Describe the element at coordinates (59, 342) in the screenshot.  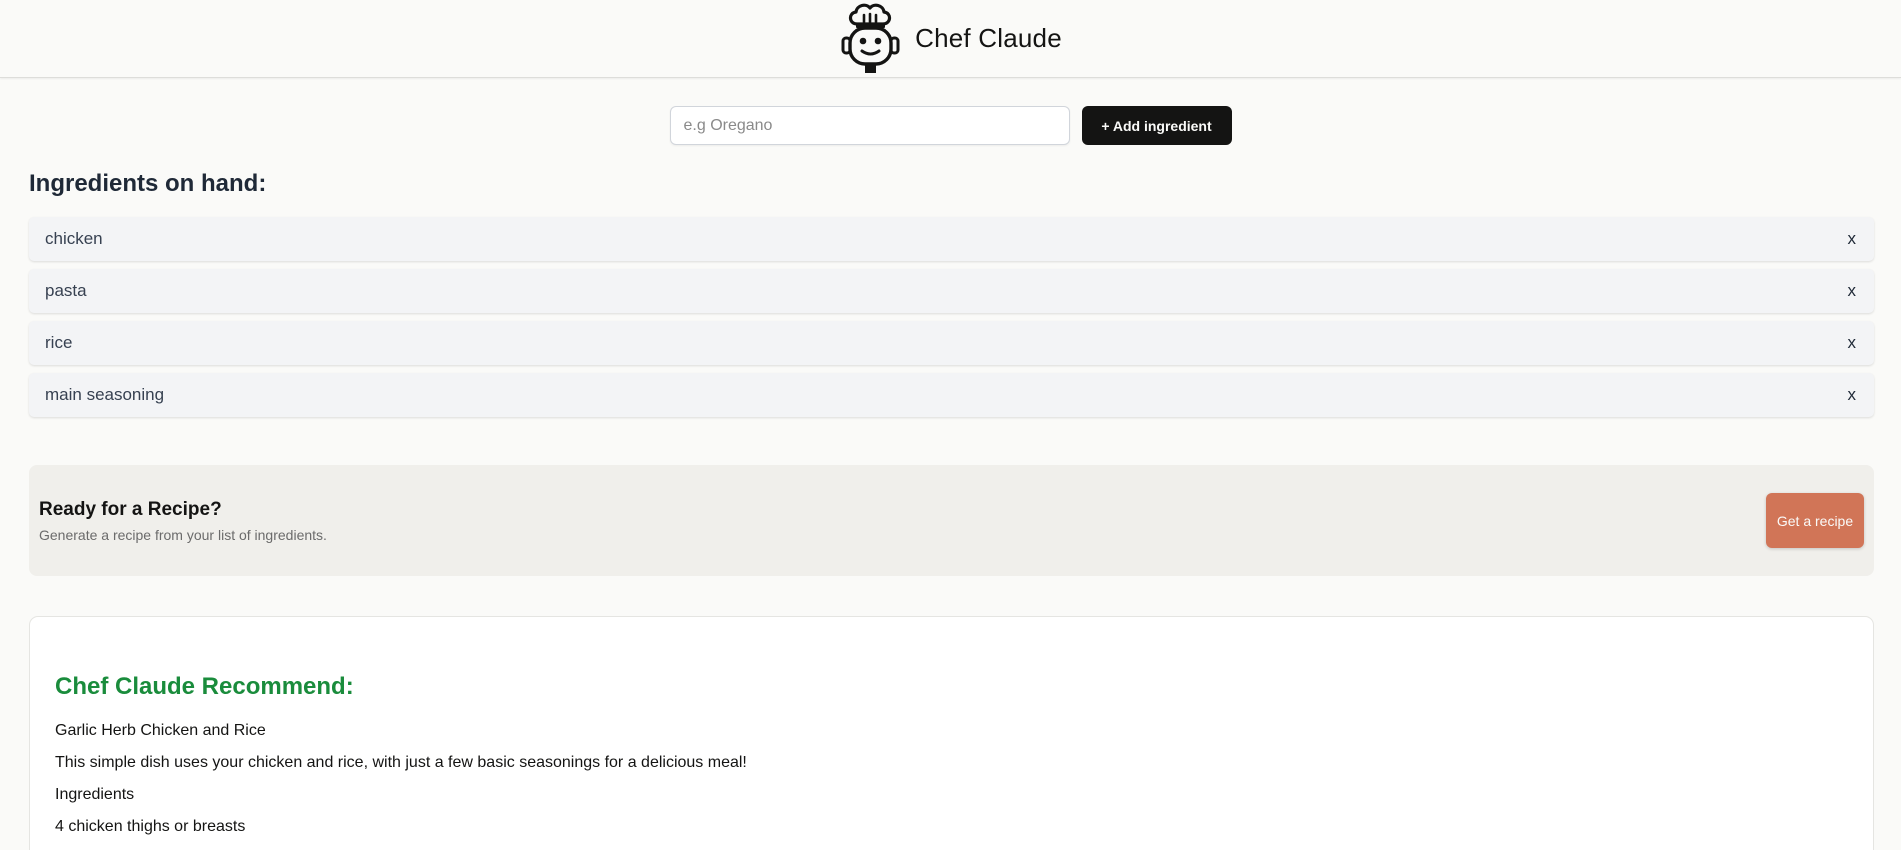
I see `ingredient-name: rice` at that location.